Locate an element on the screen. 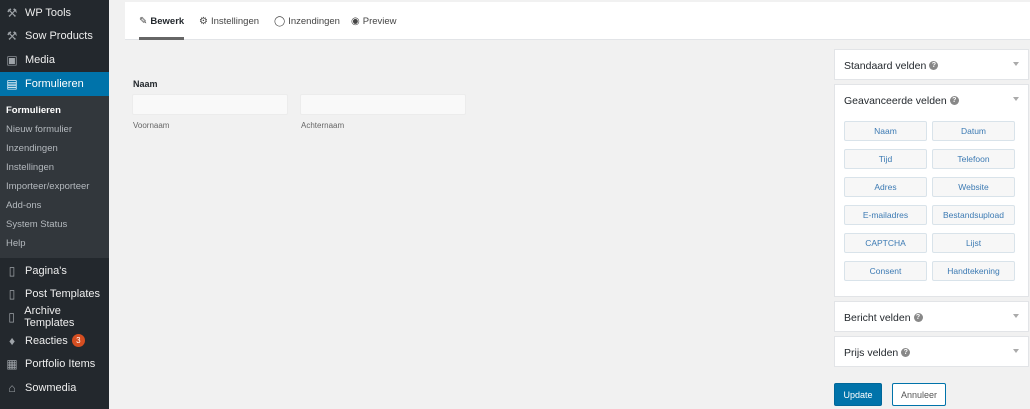 This screenshot has width=1030, height=409. menu-item-reacties: ♦ Reacties 3 is located at coordinates (54, 340).